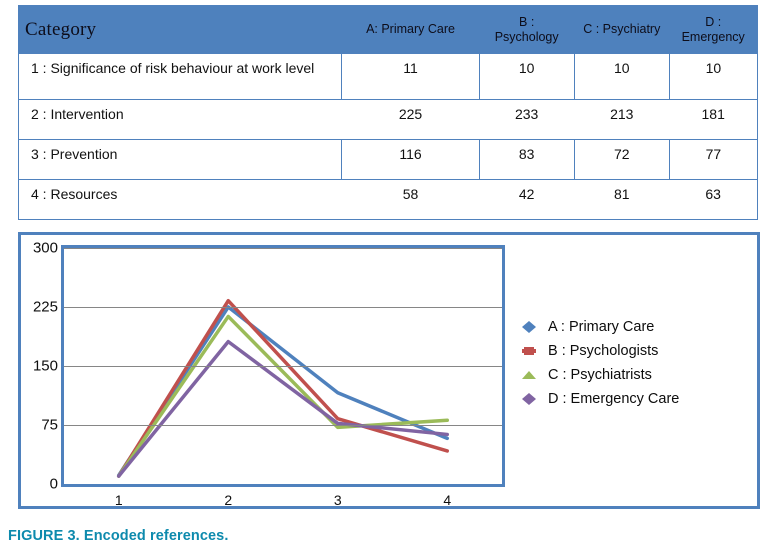 Image resolution: width=773 pixels, height=554 pixels. I want to click on legend-item: C : Psychiatrists, so click(634, 375).